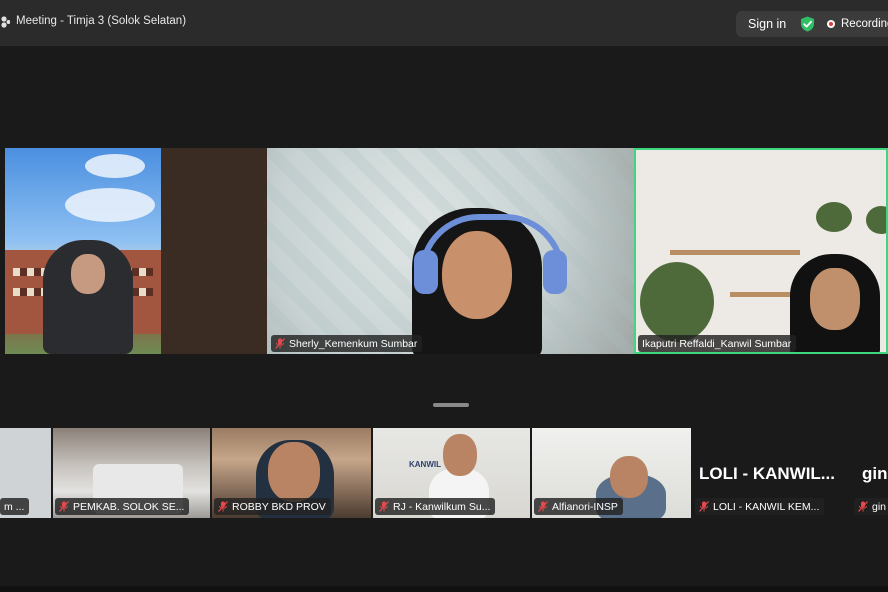 The width and height of the screenshot is (888, 592). I want to click on participant-name: gin, so click(879, 506).